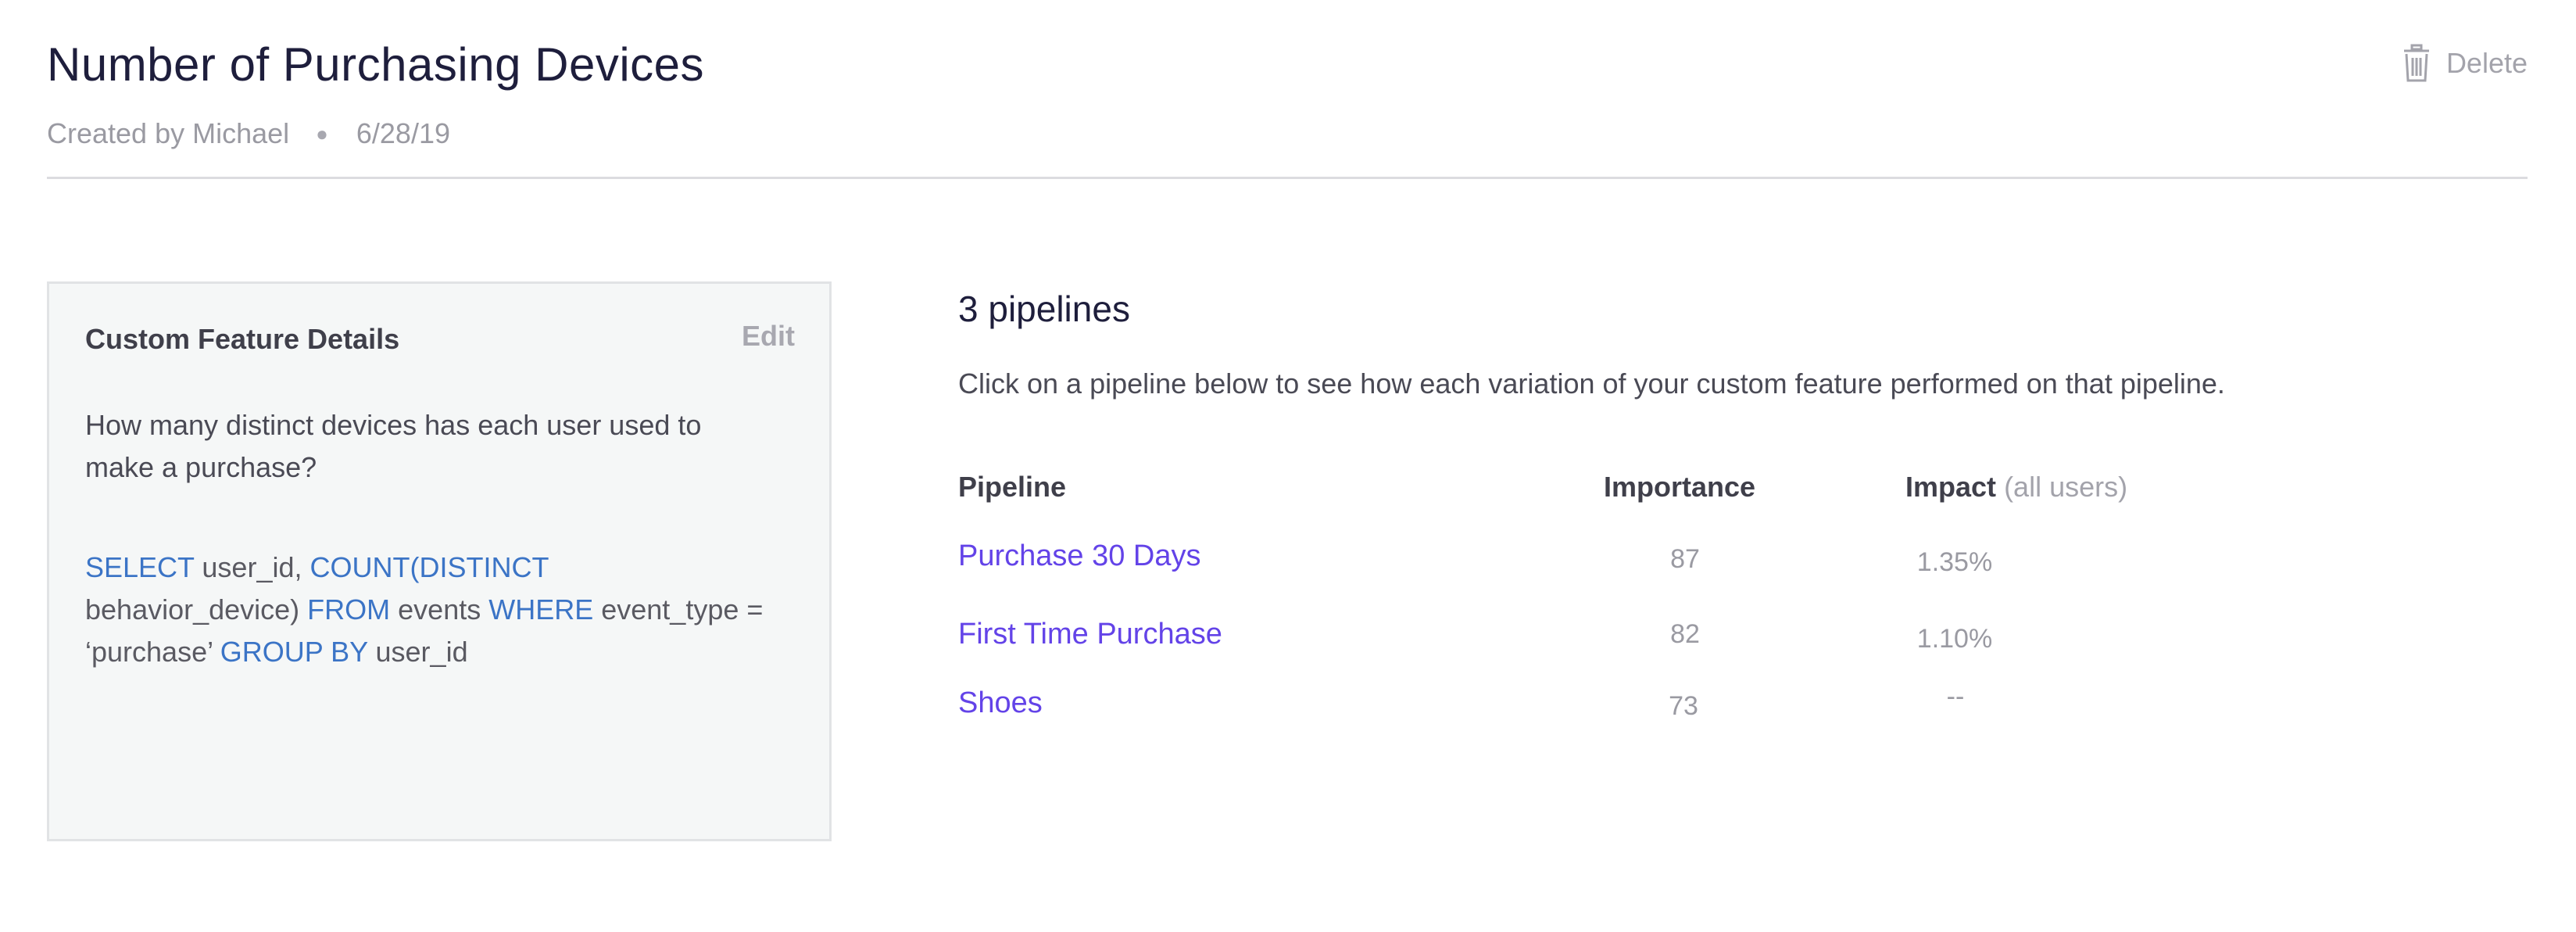  What do you see at coordinates (196, 610) in the screenshot?
I see `sql-text: behavior_device)` at bounding box center [196, 610].